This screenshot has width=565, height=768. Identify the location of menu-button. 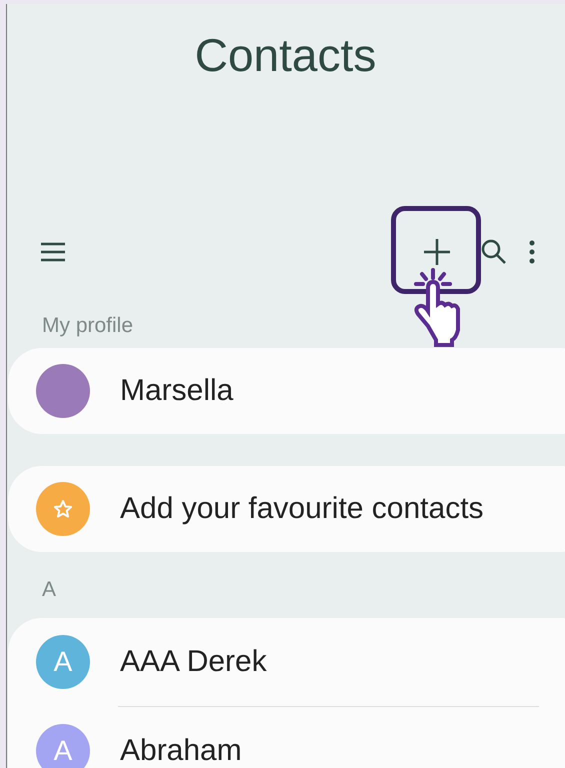
(53, 252).